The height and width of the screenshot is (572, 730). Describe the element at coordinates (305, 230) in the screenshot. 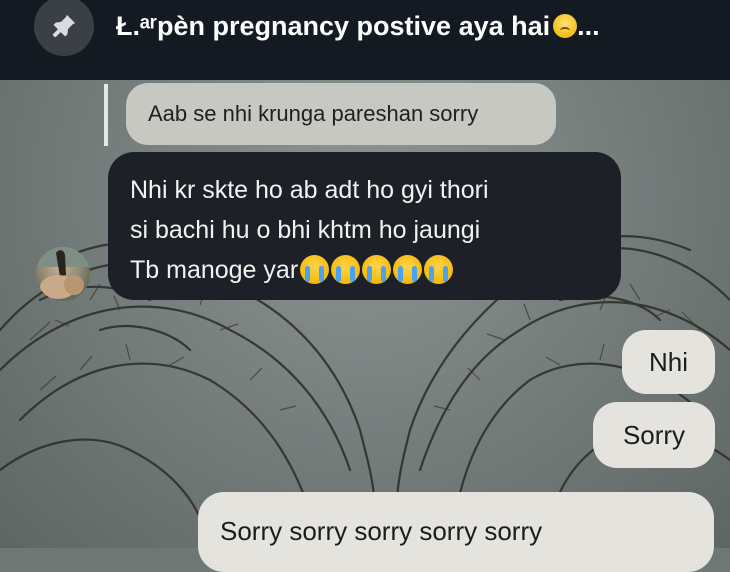

I see `received-message-line-2: si bachi hu o bhi khtm ho jaungi` at that location.